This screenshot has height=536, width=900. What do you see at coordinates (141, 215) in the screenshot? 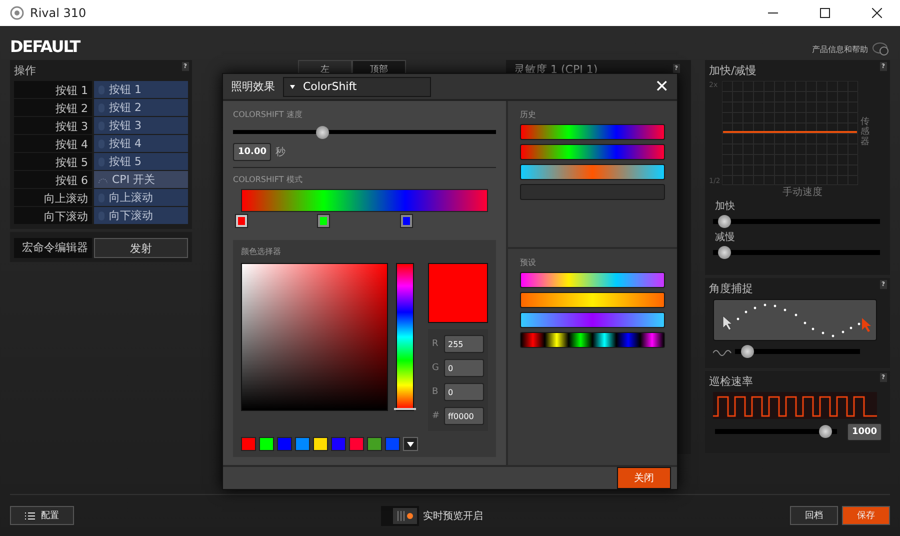
I see `binding-button: 向下滚动` at bounding box center [141, 215].